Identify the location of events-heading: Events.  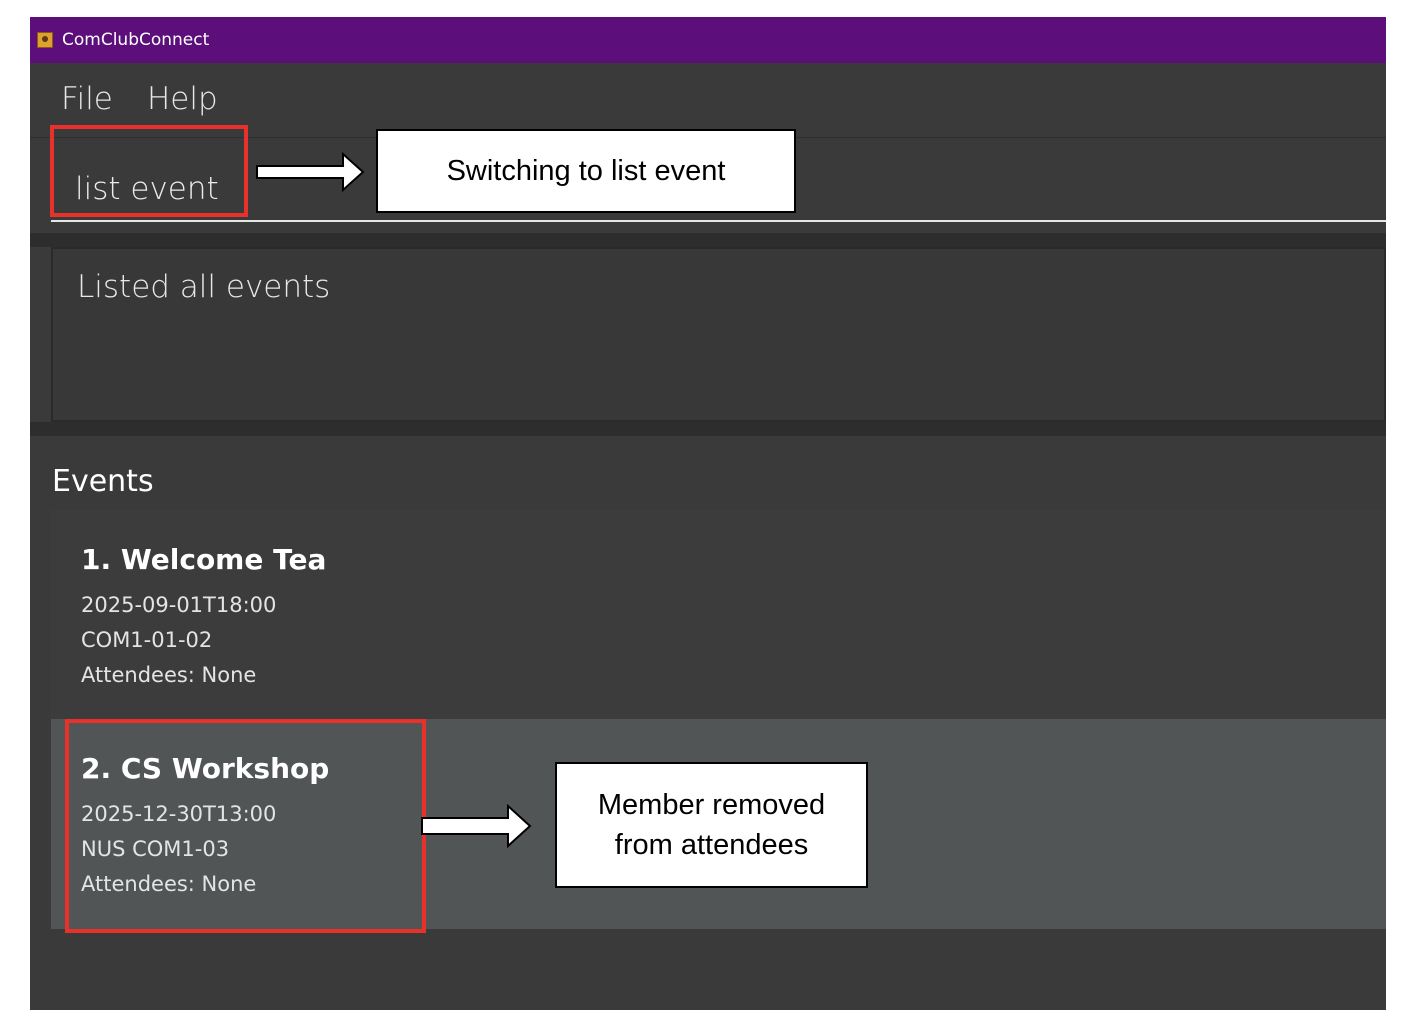
(103, 481).